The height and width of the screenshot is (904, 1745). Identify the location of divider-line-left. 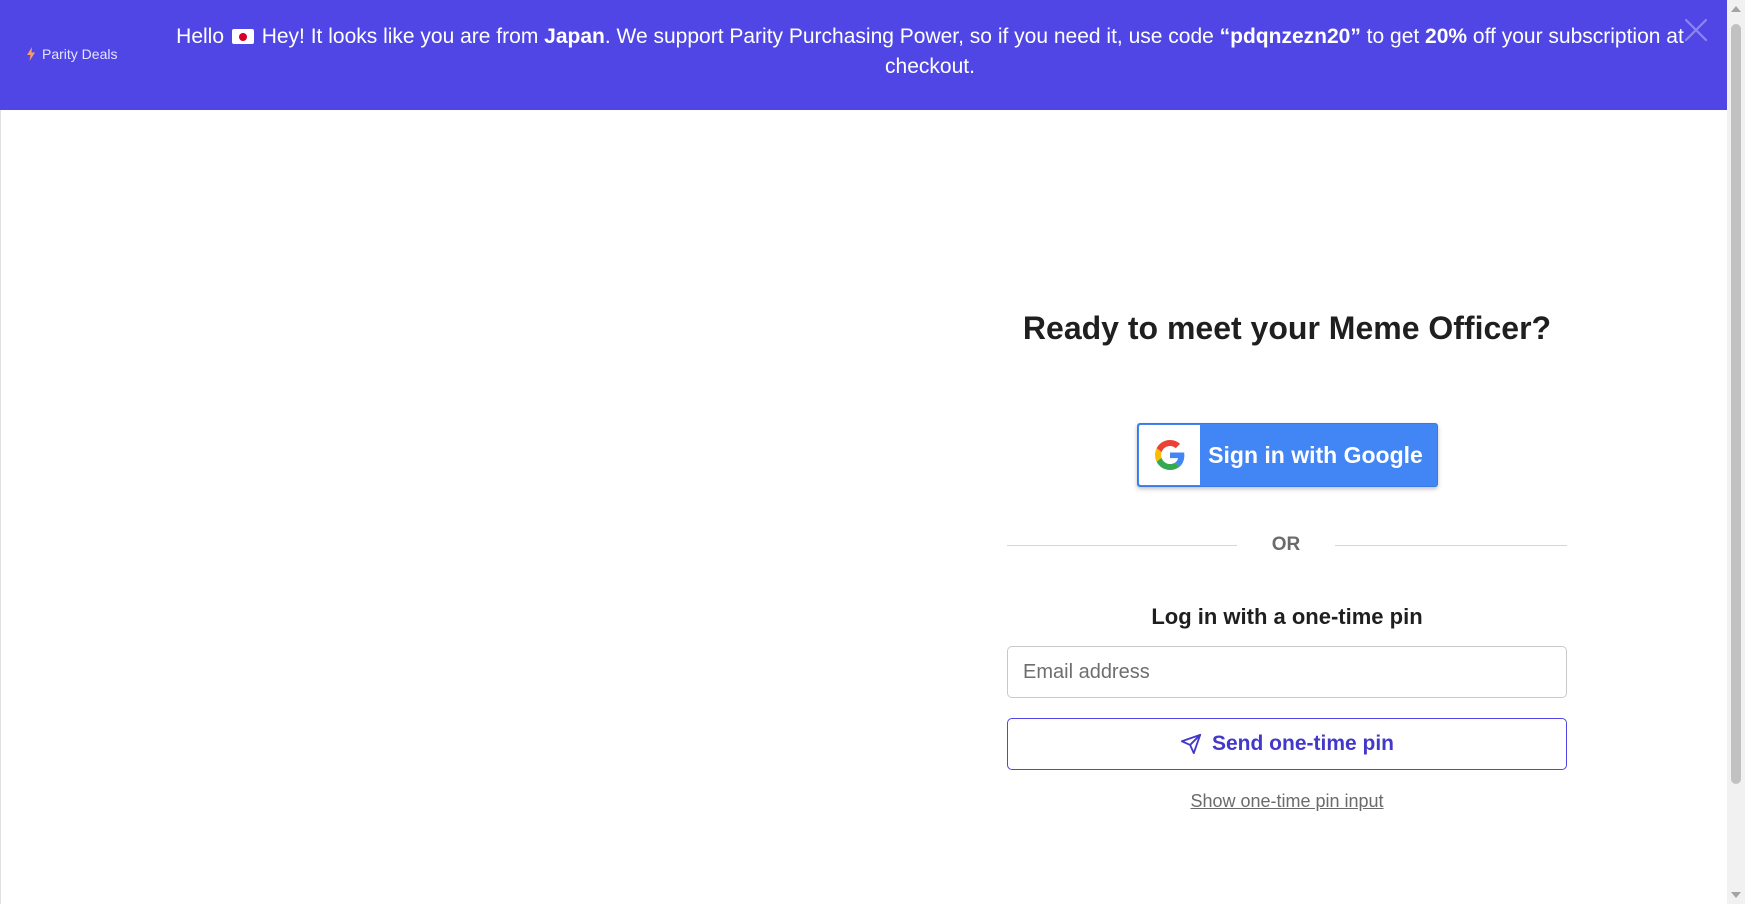
(1122, 545).